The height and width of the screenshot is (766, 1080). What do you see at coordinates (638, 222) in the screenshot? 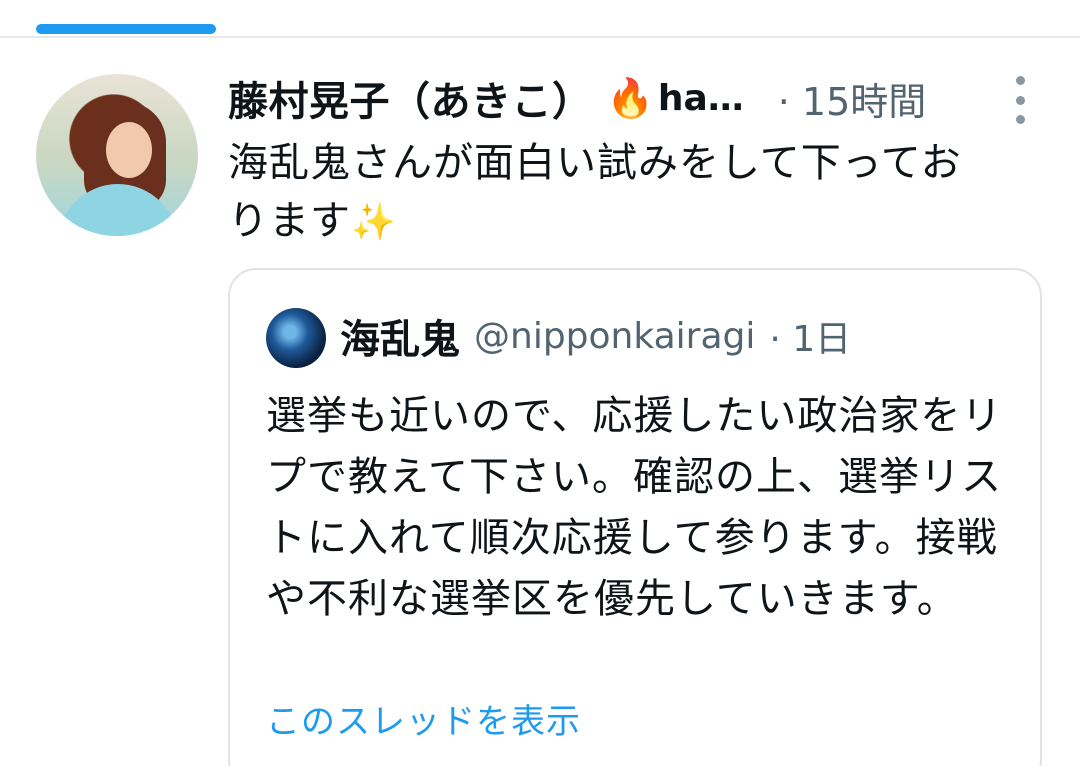
I see `tweet-text-line: ります✨` at bounding box center [638, 222].